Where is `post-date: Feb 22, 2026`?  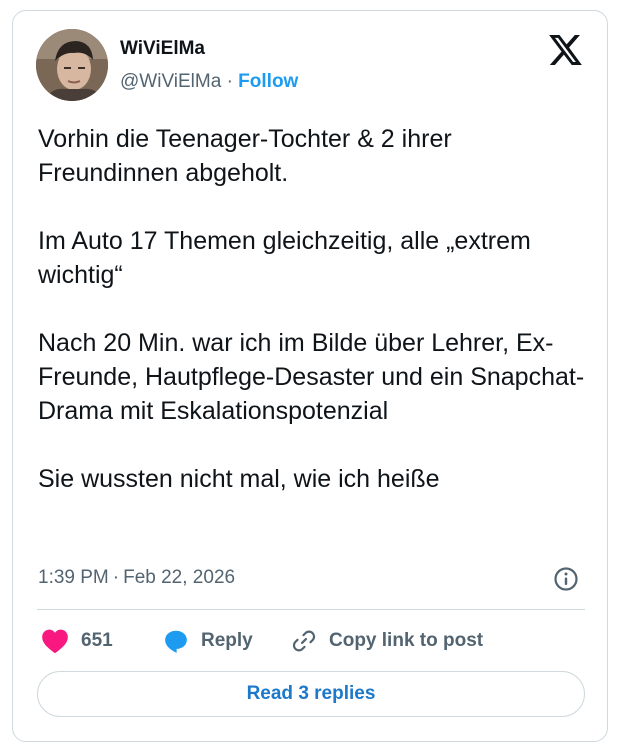
post-date: Feb 22, 2026 is located at coordinates (179, 577).